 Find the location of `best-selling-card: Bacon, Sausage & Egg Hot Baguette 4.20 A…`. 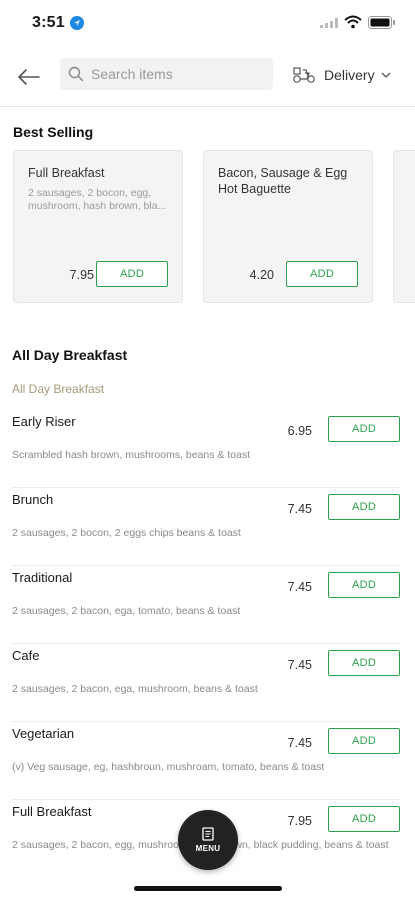

best-selling-card: Bacon, Sausage & Egg Hot Baguette 4.20 A… is located at coordinates (288, 226).